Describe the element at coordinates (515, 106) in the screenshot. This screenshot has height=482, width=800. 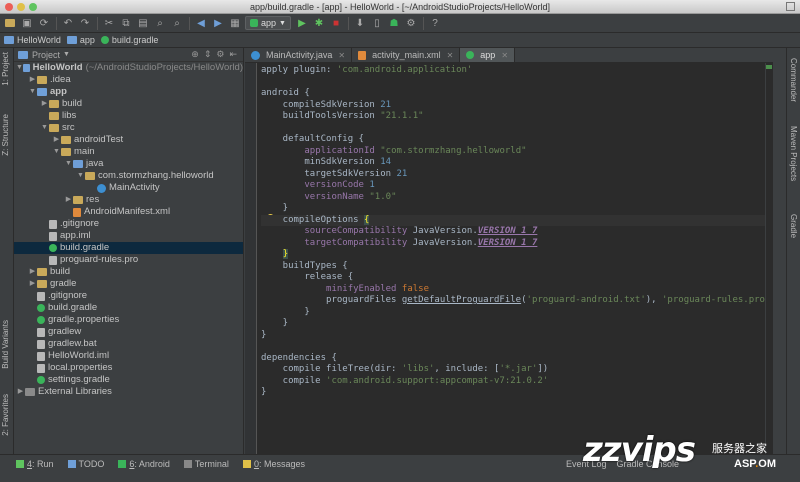
I see `code-line: compileSdkVersion 21` at that location.